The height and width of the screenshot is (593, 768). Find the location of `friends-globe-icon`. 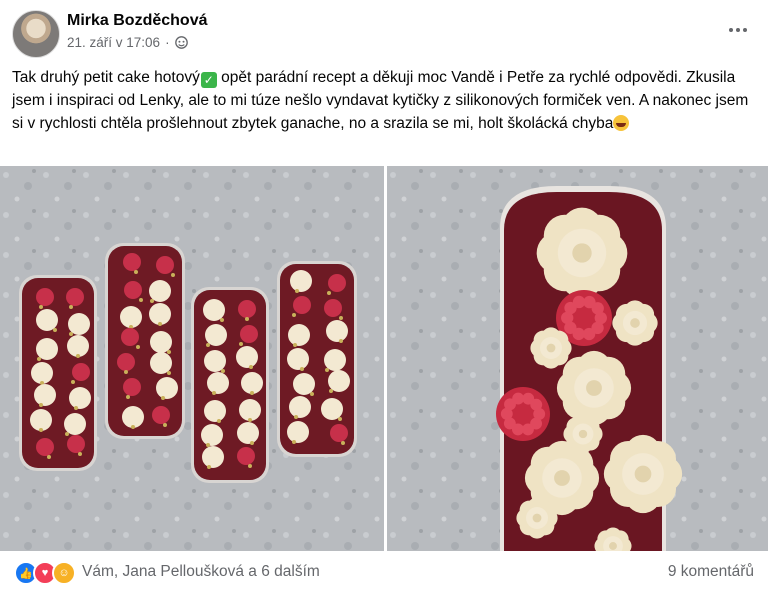

friends-globe-icon is located at coordinates (181, 42).